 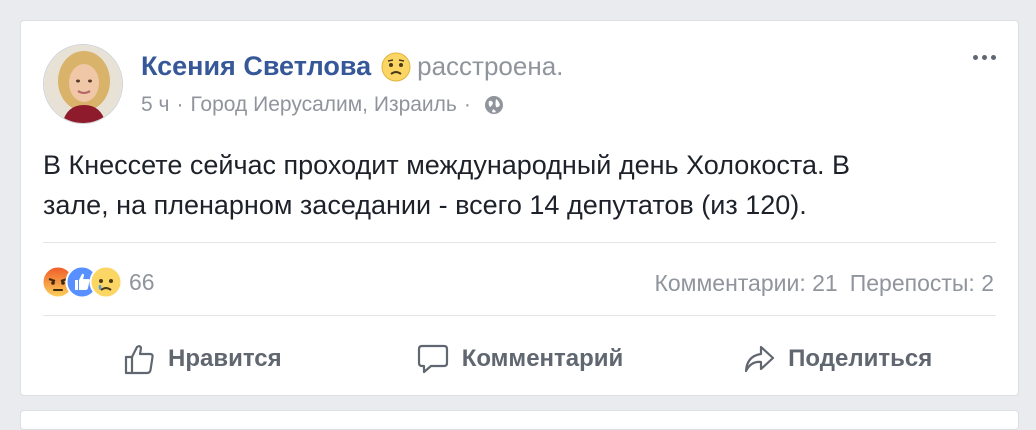 I want to click on post-location: Город Иерусалим, Израиль, so click(x=323, y=105).